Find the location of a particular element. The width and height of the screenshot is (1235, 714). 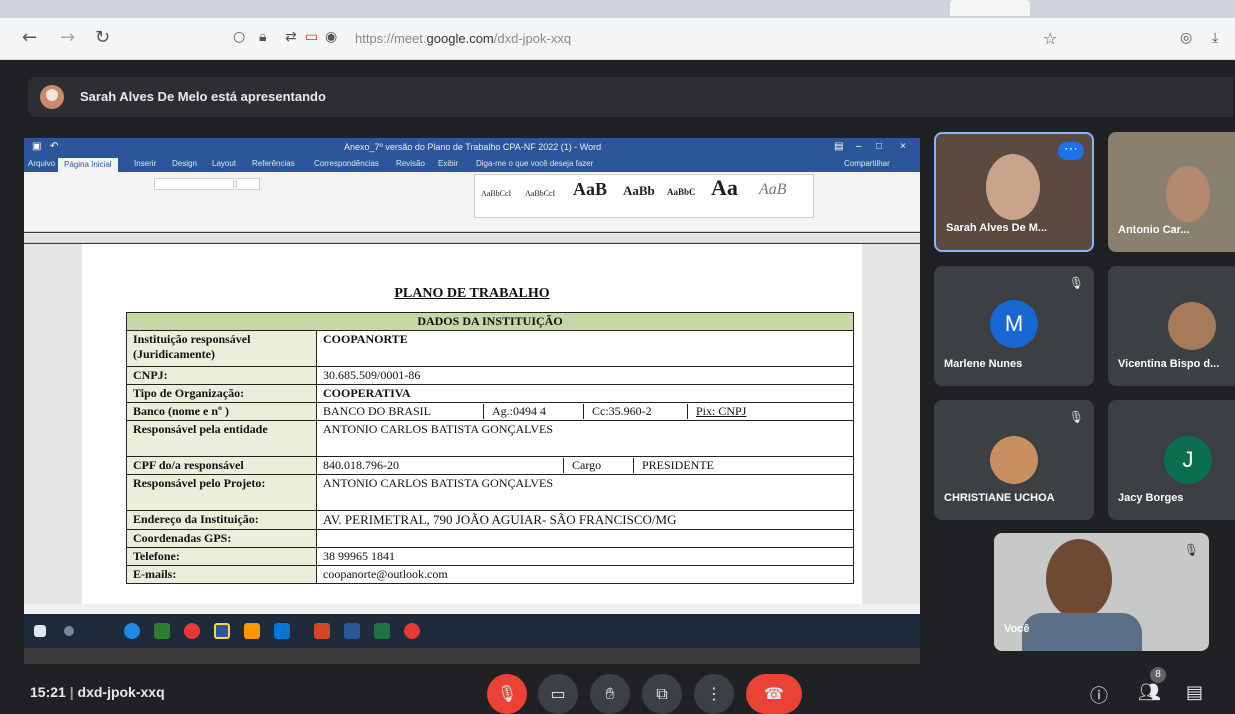

bank-account: Cc:35.960-2 is located at coordinates (635, 411).